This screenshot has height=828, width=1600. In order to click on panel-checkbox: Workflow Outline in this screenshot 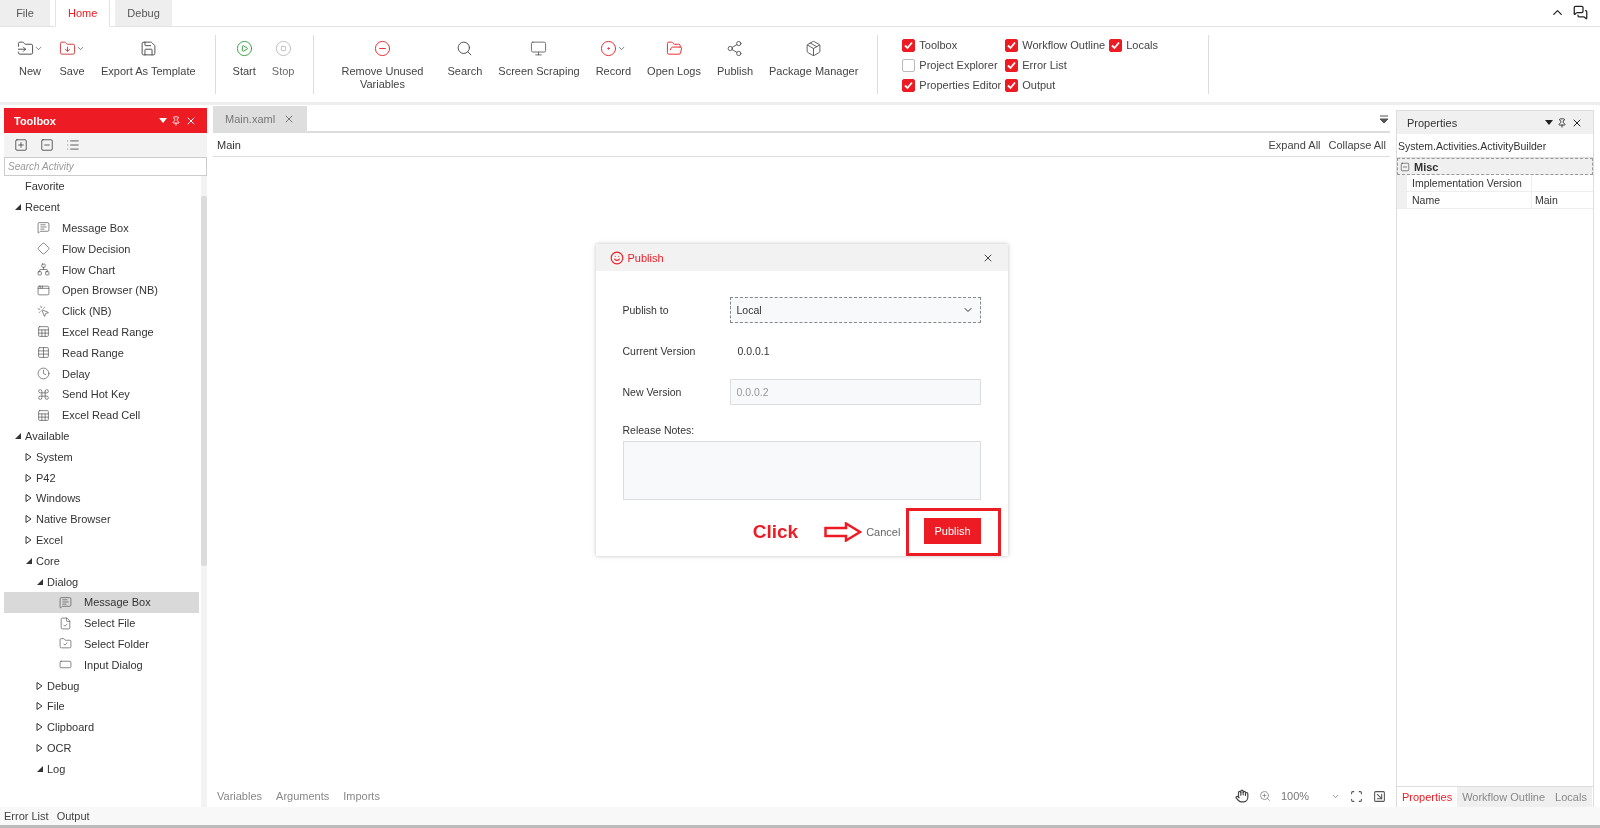, I will do `click(1055, 45)`.